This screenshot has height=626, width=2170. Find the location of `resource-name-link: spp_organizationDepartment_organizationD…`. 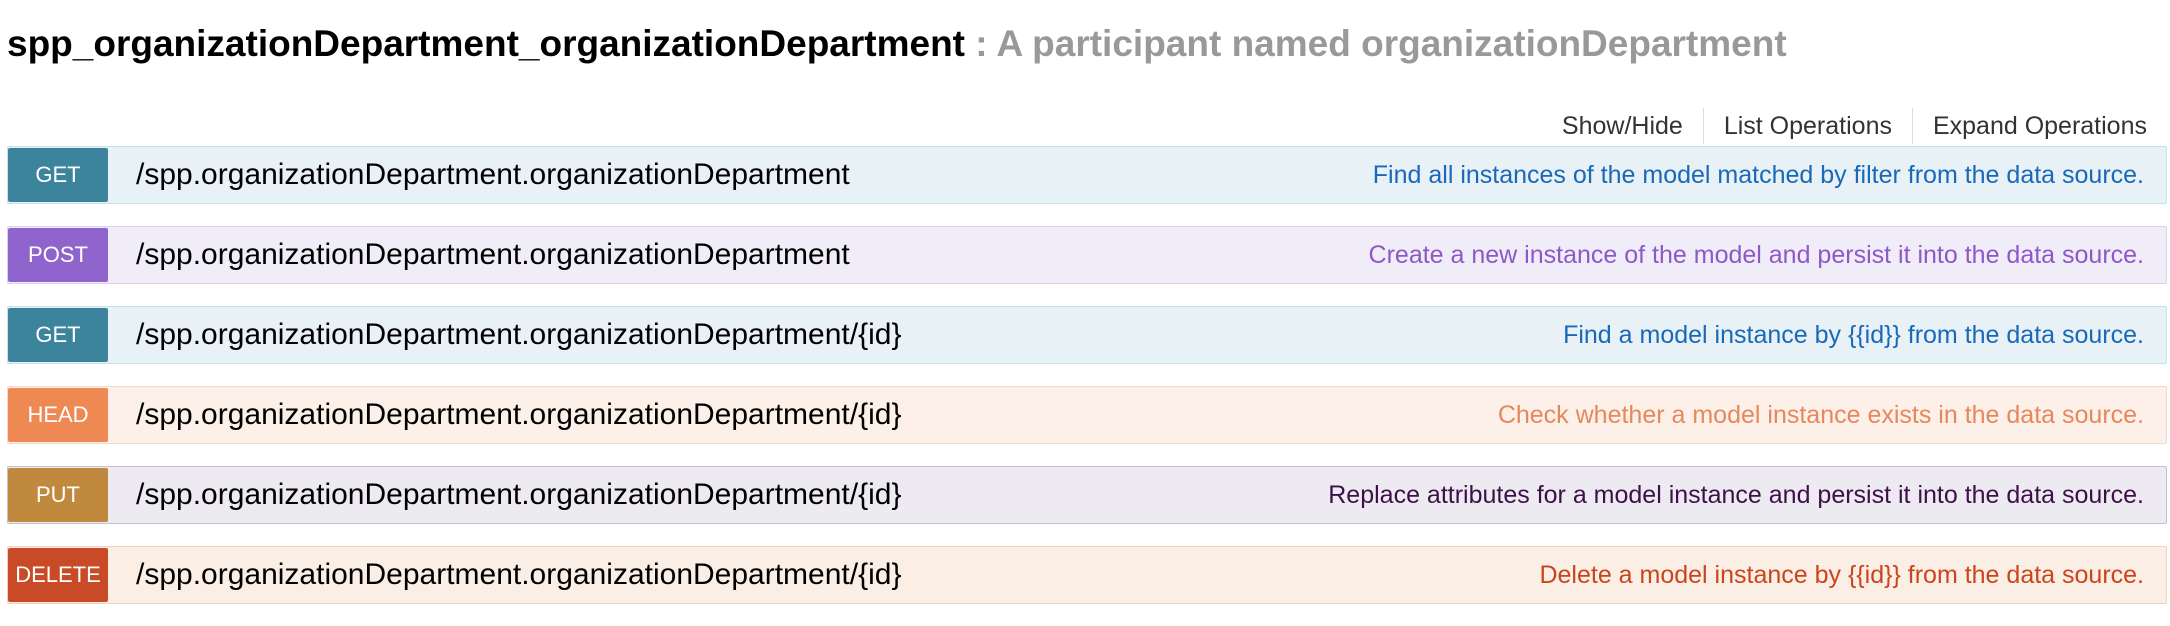

resource-name-link: spp_organizationDepartment_organizationD… is located at coordinates (486, 43).